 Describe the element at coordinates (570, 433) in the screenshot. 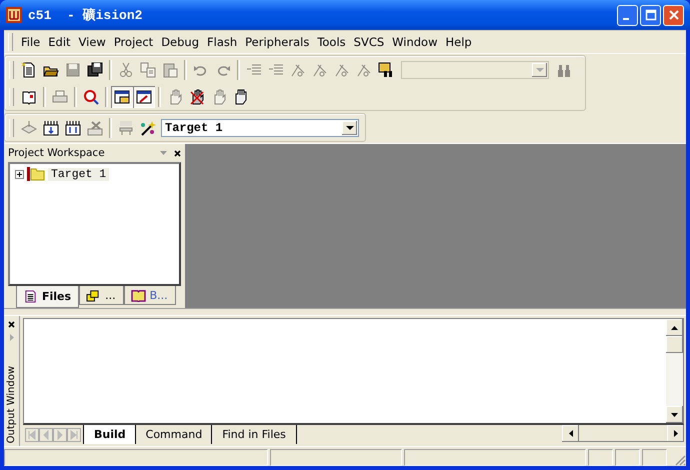

I see `scroll-left-icon` at that location.